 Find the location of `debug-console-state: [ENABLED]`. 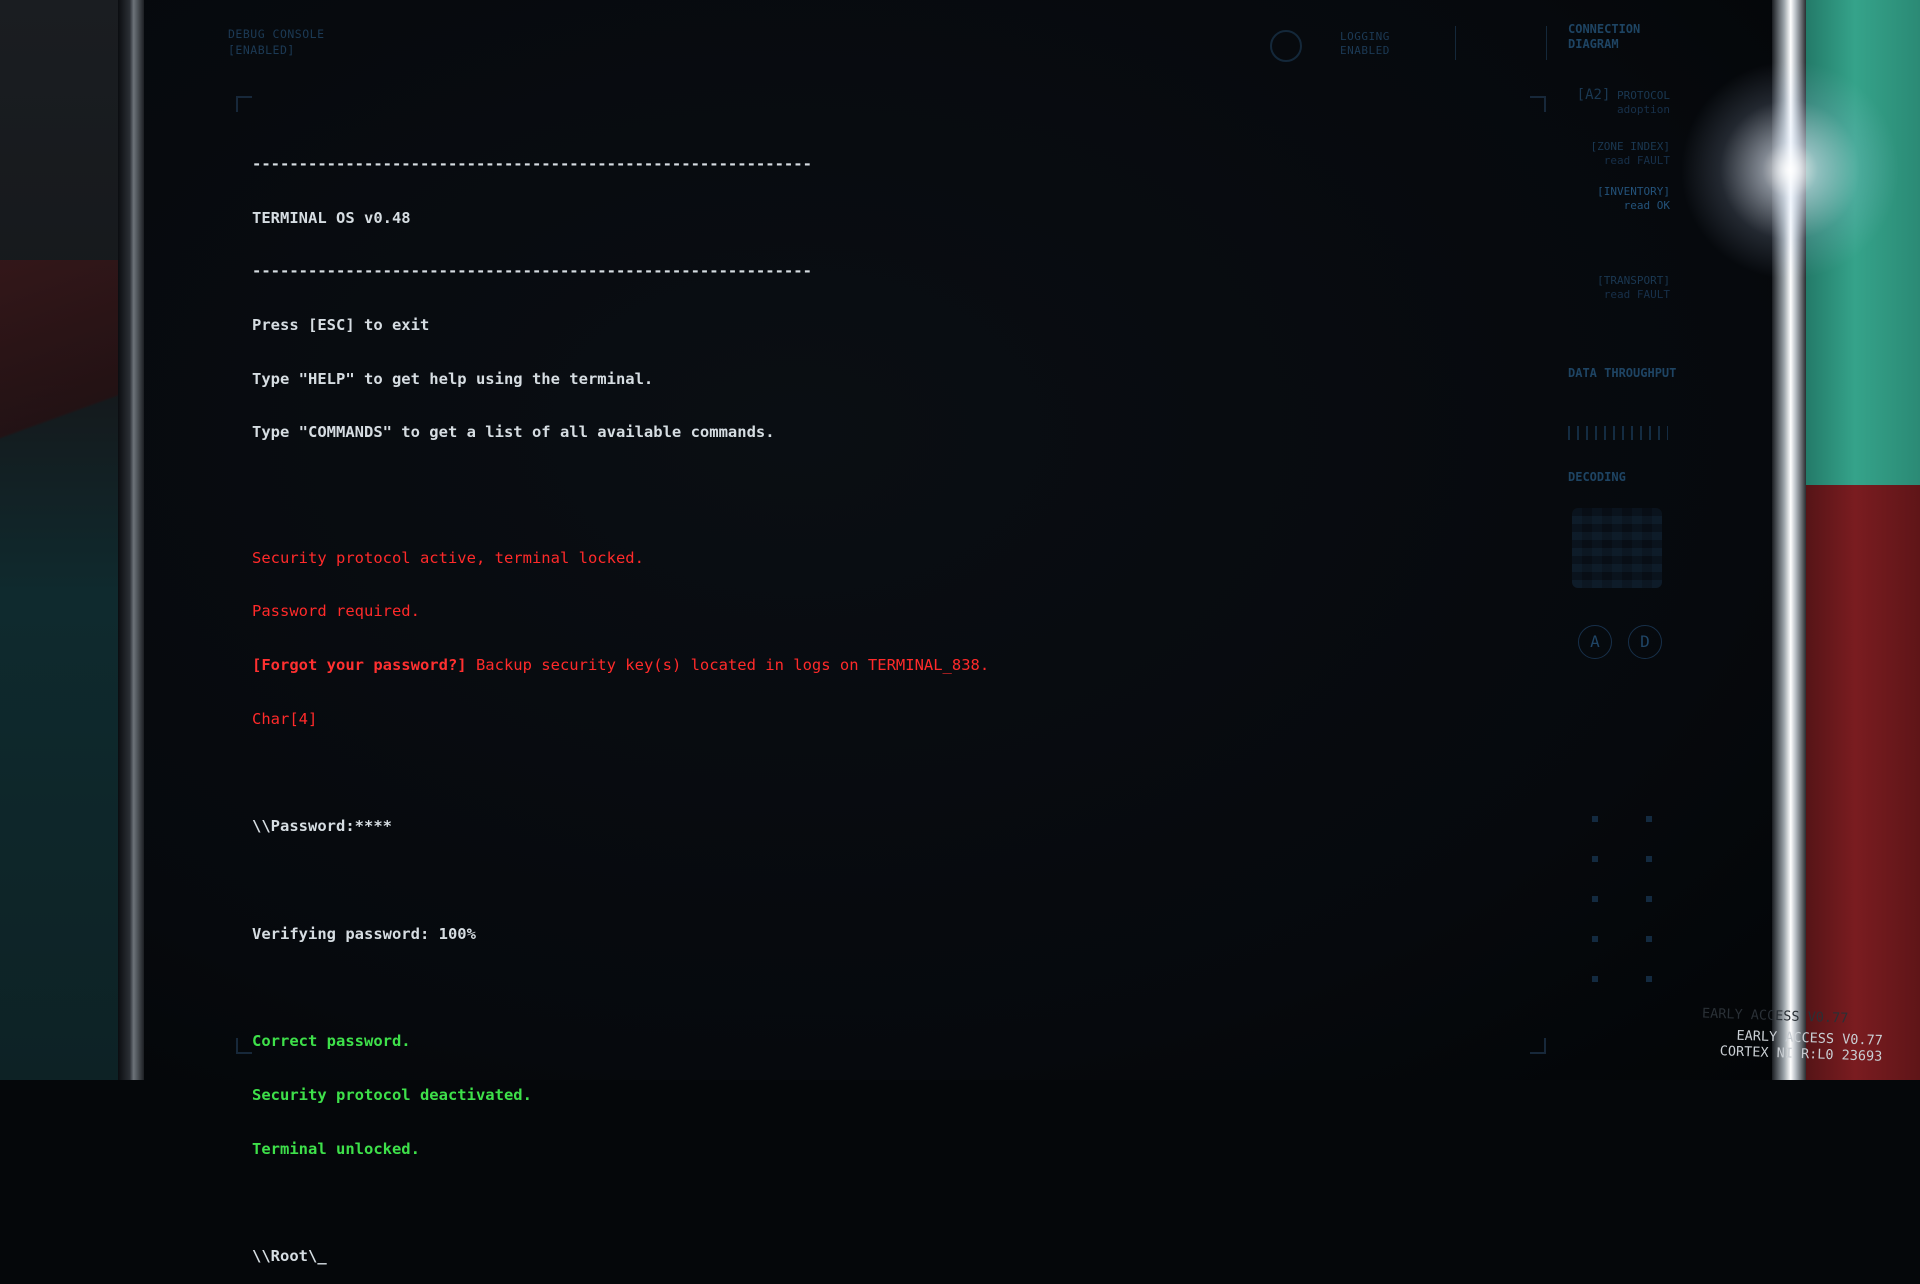

debug-console-state: [ENABLED] is located at coordinates (261, 50).